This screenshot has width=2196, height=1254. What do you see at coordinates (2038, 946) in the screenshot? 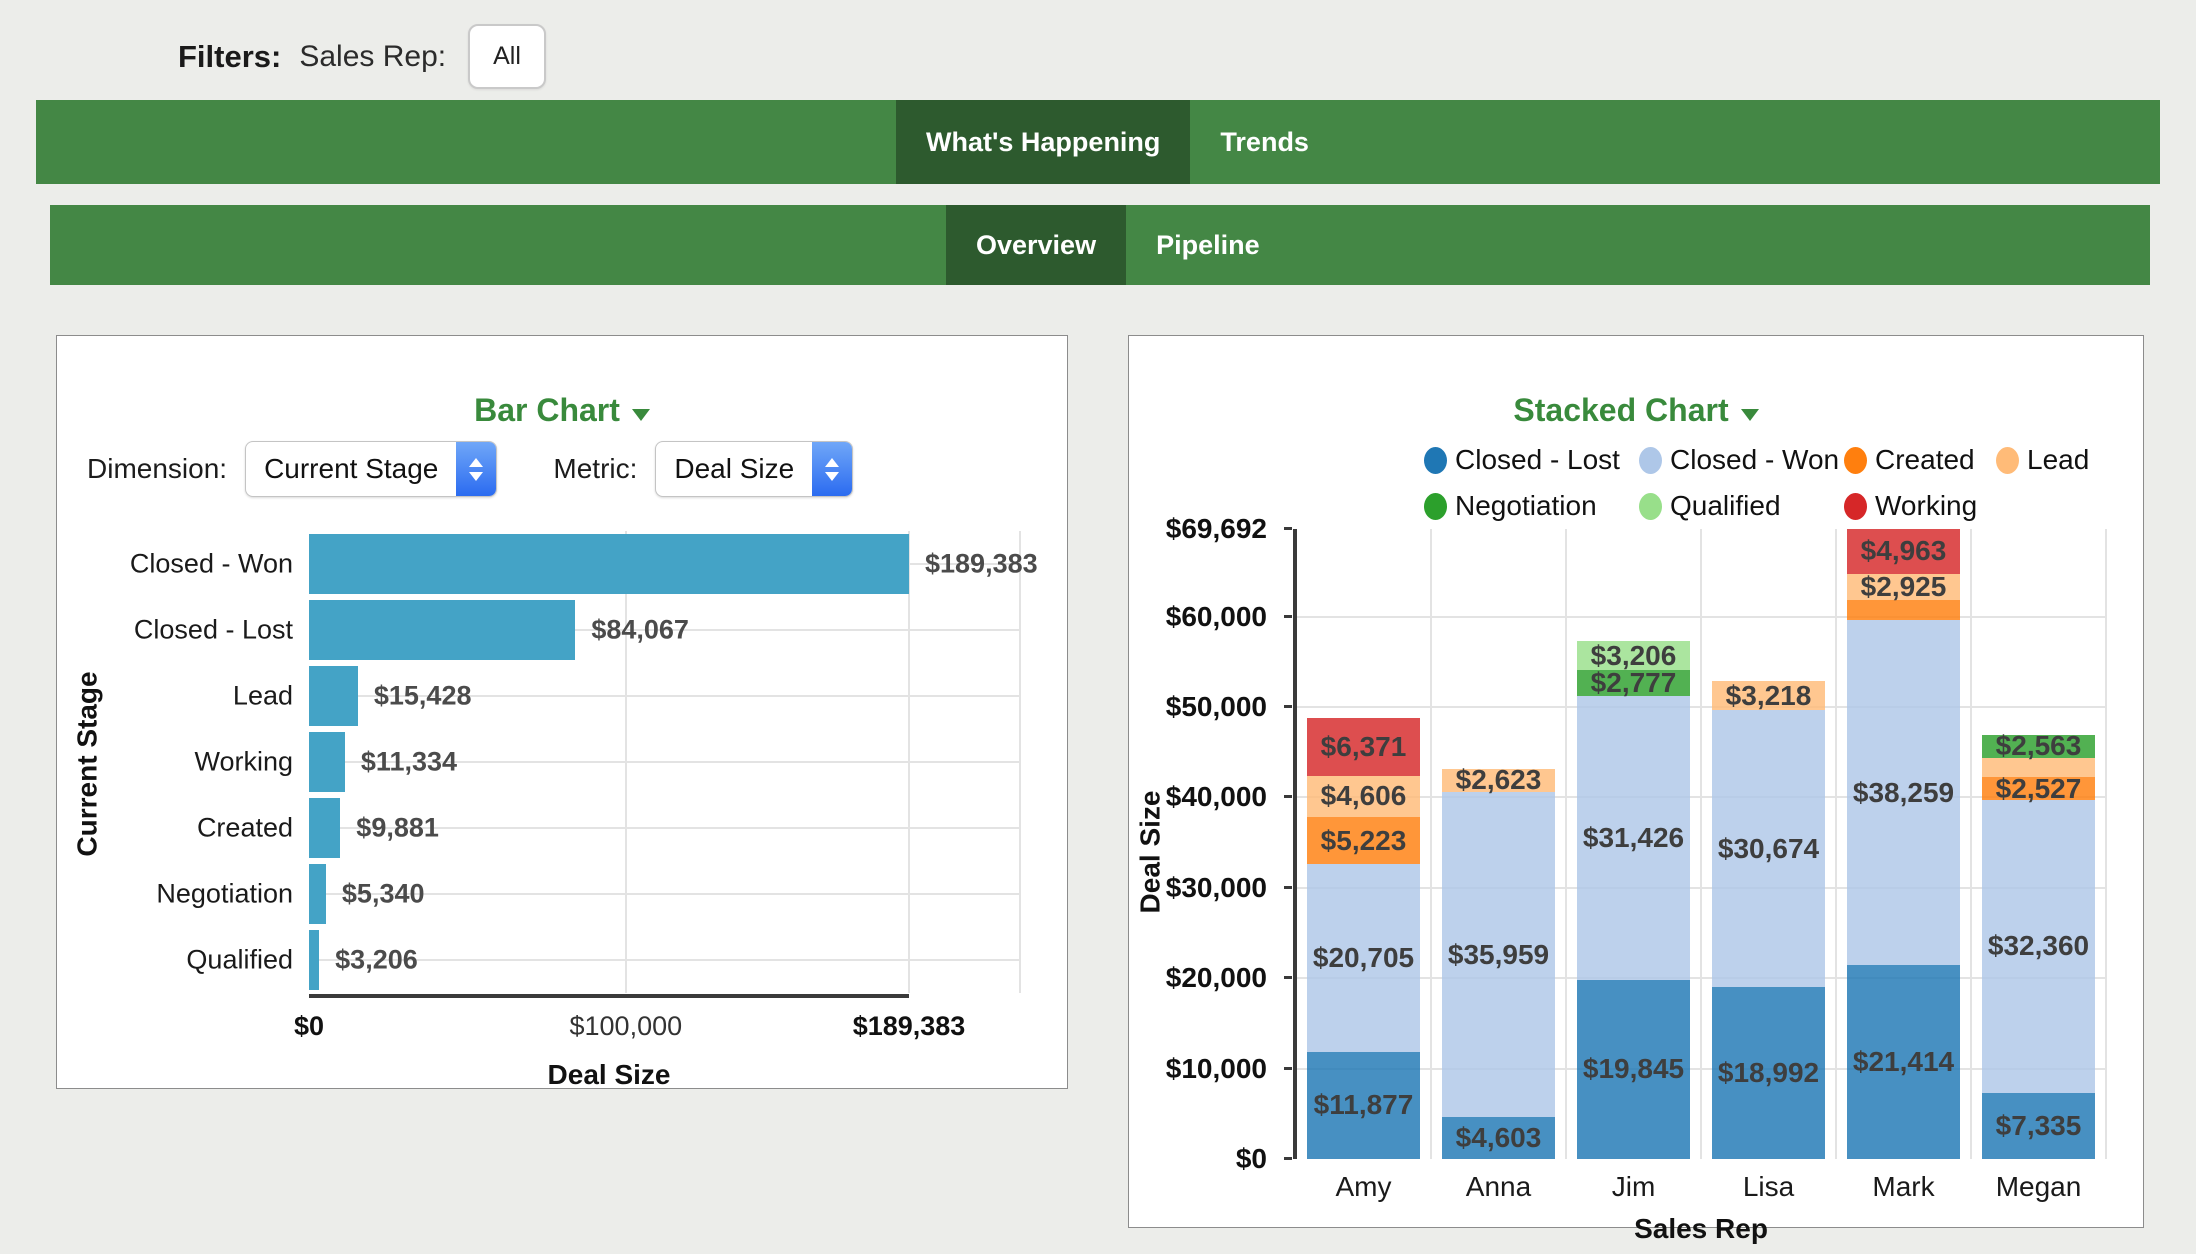
I see `segment-megan-closed-won: $32,360` at bounding box center [2038, 946].